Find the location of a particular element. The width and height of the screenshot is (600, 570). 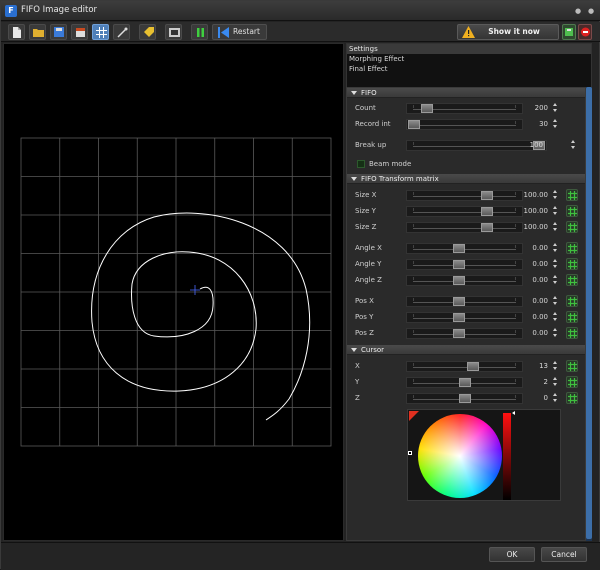

angle-x-slider is located at coordinates (464, 248).